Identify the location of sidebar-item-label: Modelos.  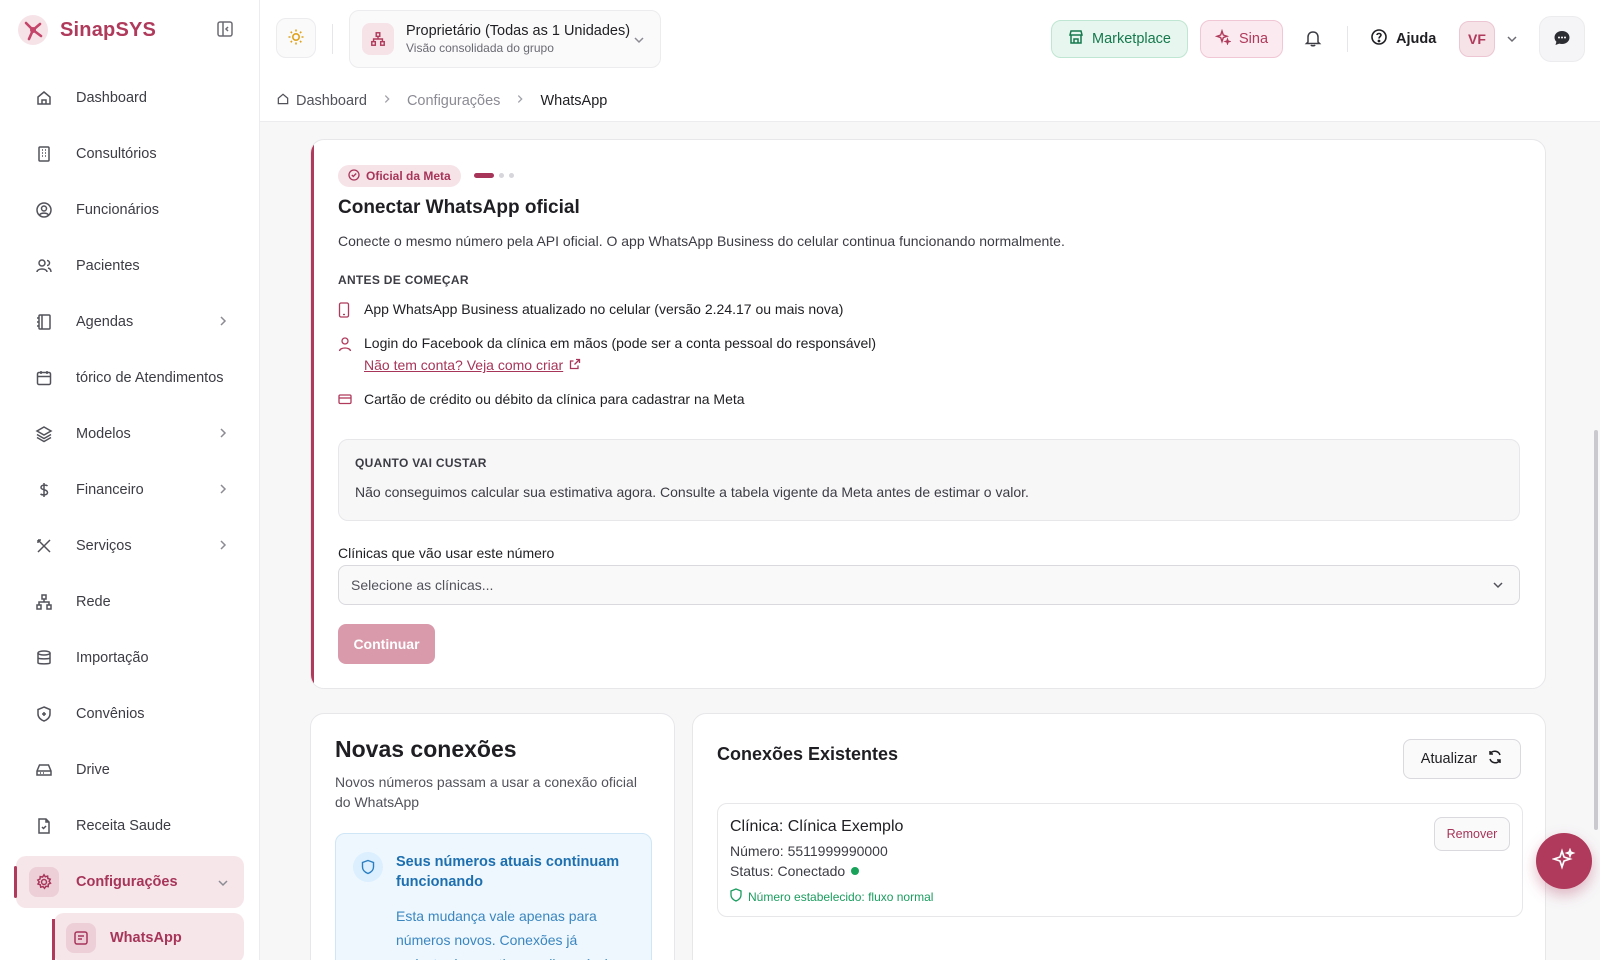
(103, 434).